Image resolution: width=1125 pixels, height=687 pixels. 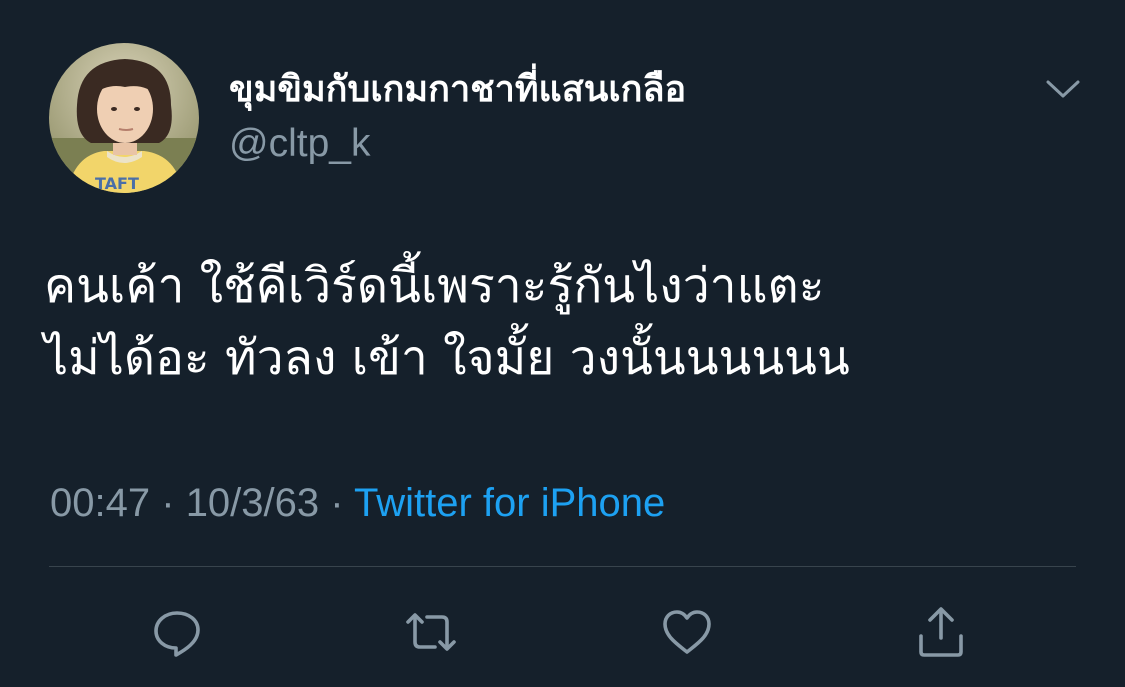 I want to click on share-button, so click(x=941, y=632).